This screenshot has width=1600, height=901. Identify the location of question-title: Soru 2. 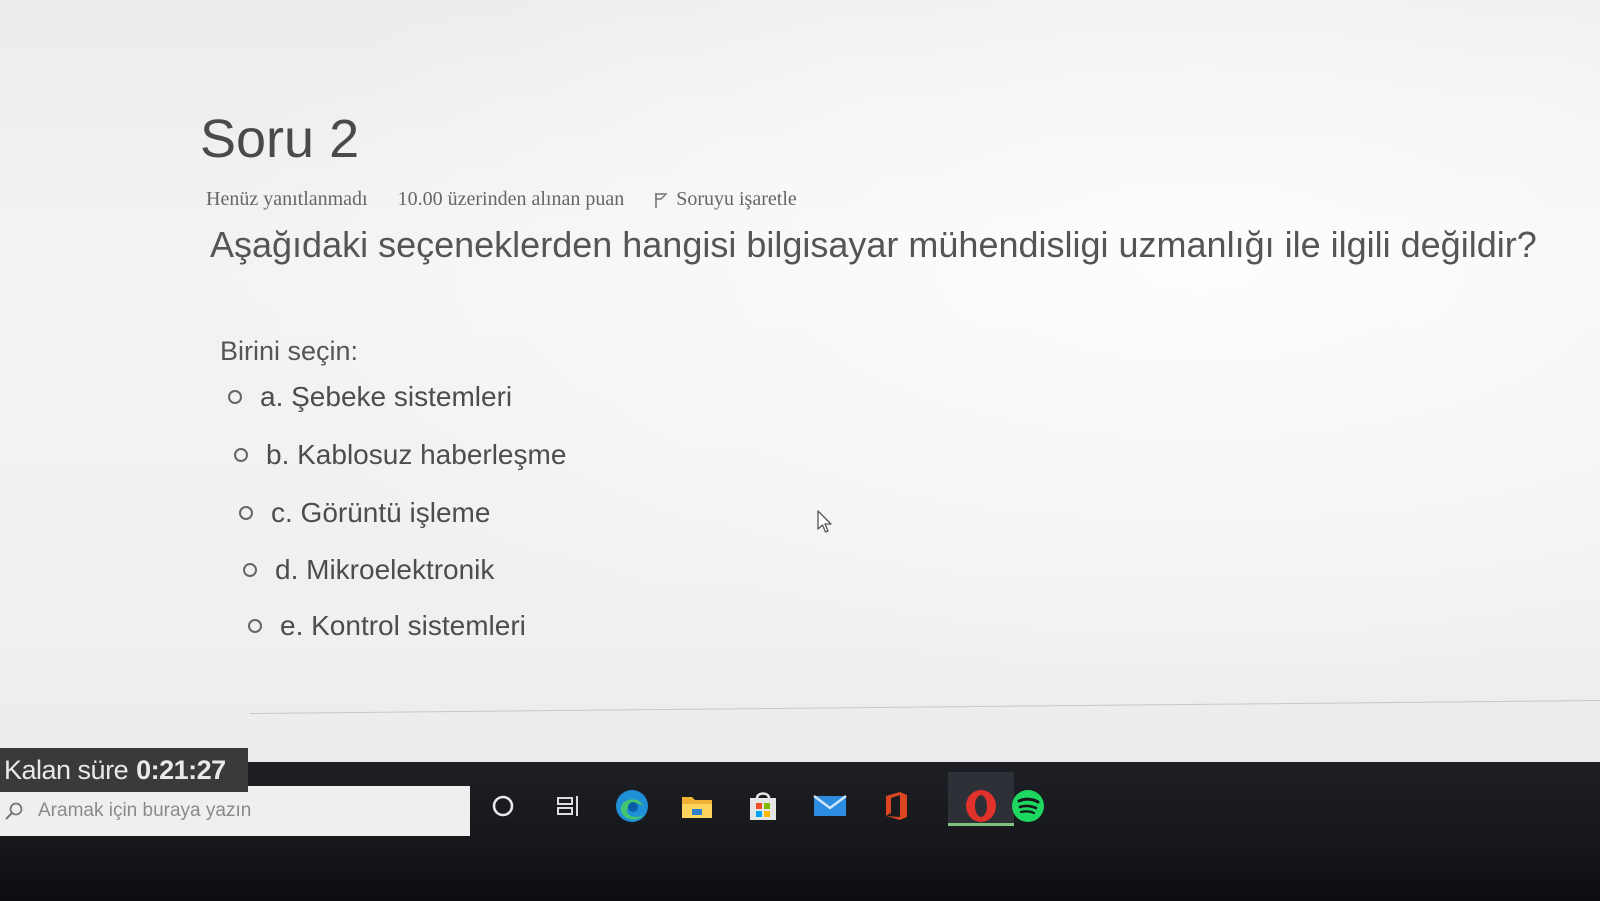
(280, 139).